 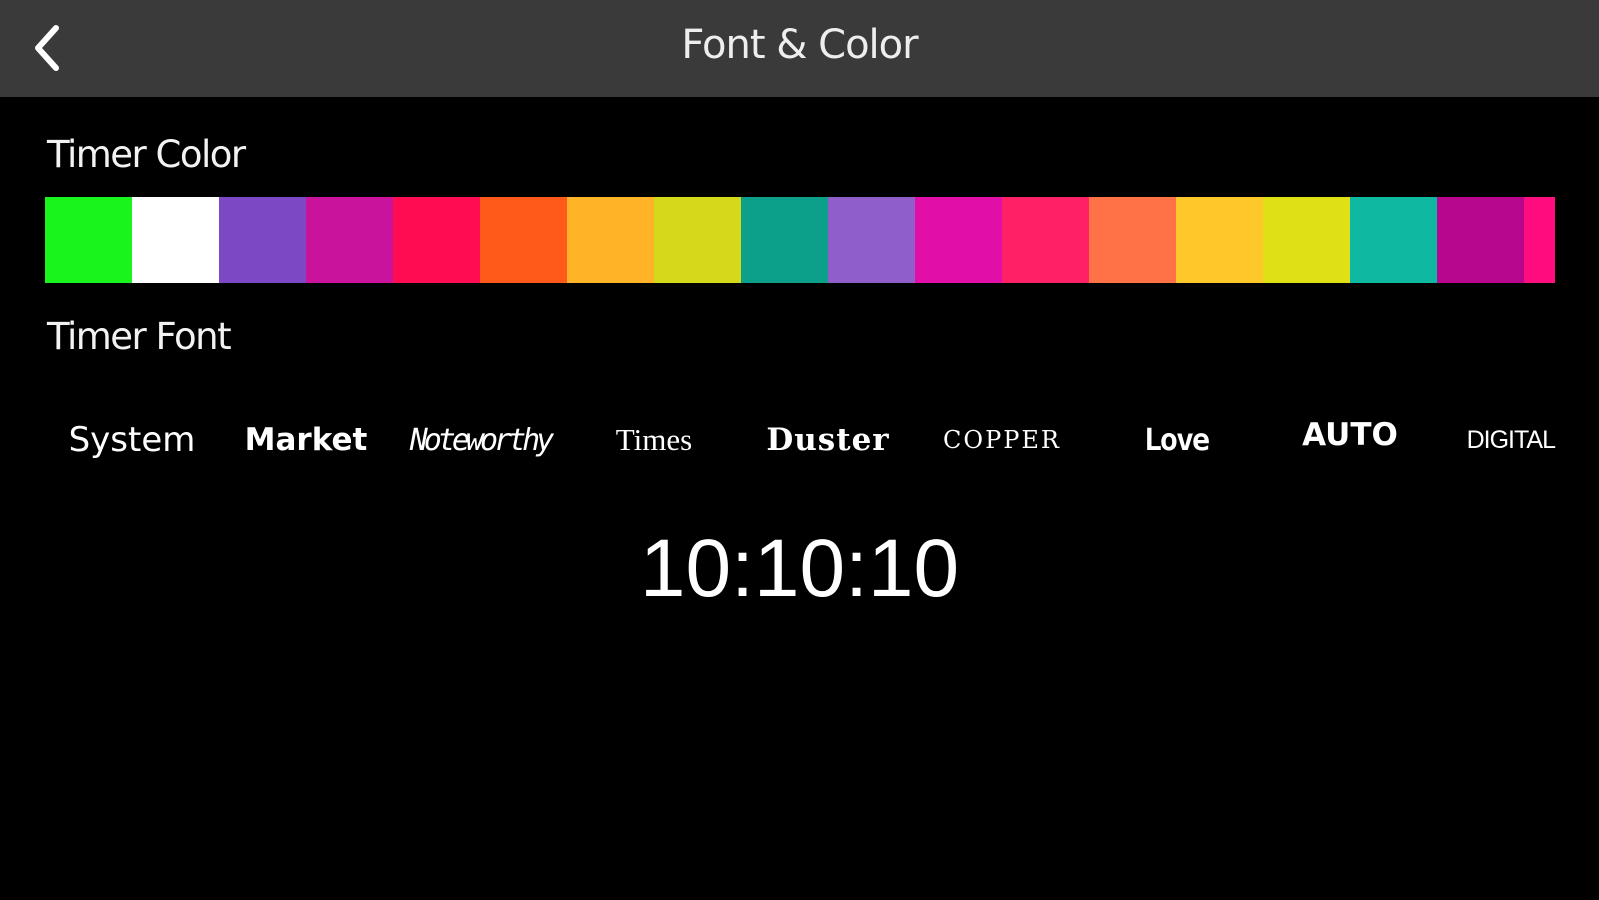 I want to click on font-option-copper: COPPER, so click(x=1002, y=440).